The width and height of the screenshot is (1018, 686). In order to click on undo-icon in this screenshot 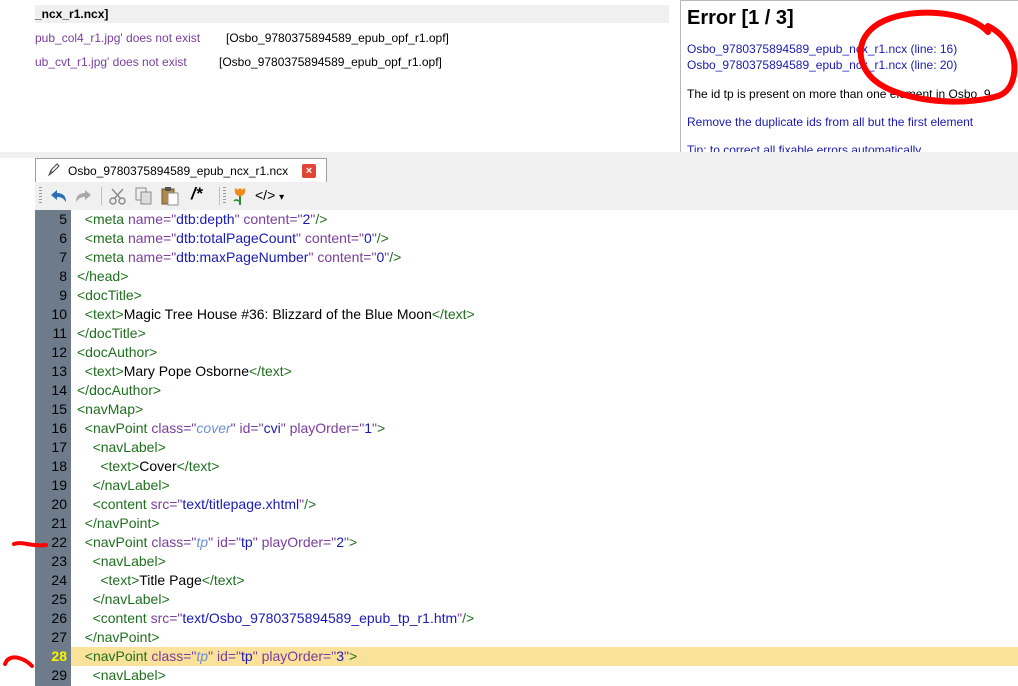, I will do `click(58, 196)`.